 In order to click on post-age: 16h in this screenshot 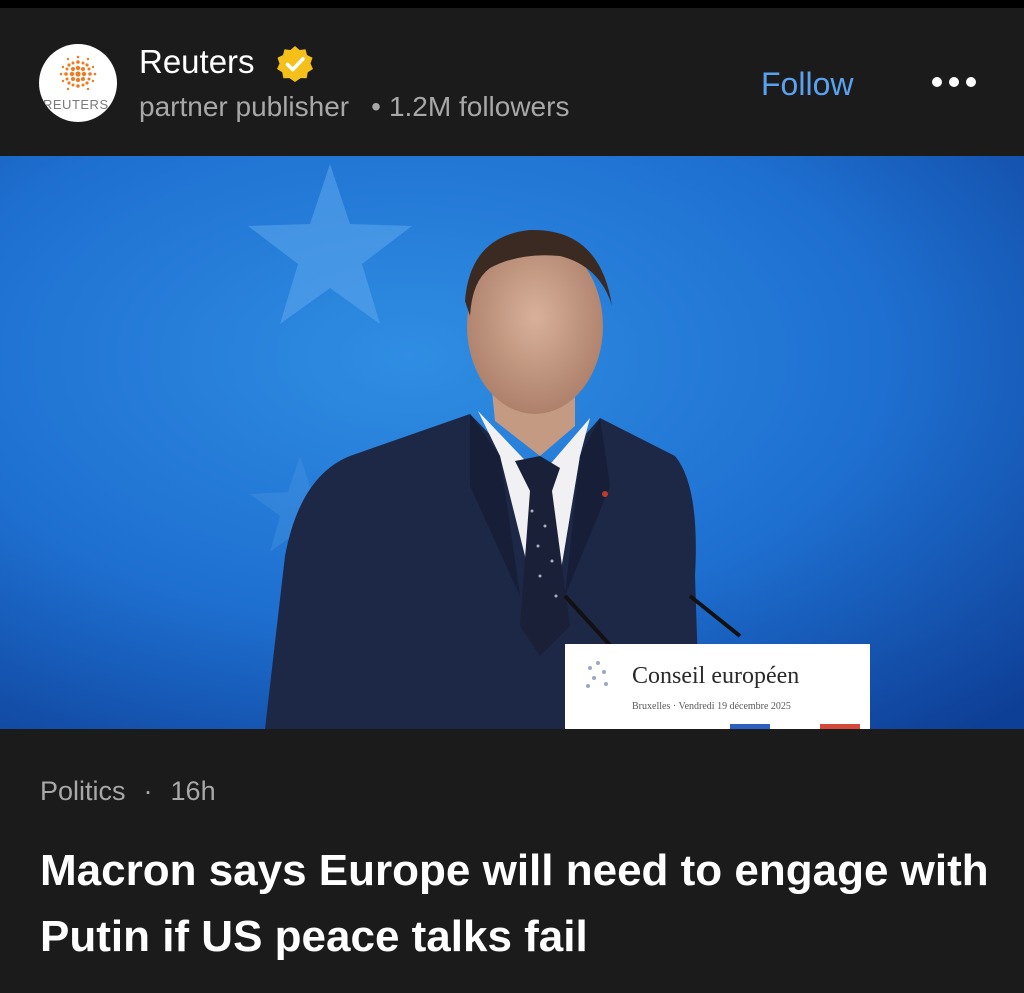, I will do `click(193, 791)`.